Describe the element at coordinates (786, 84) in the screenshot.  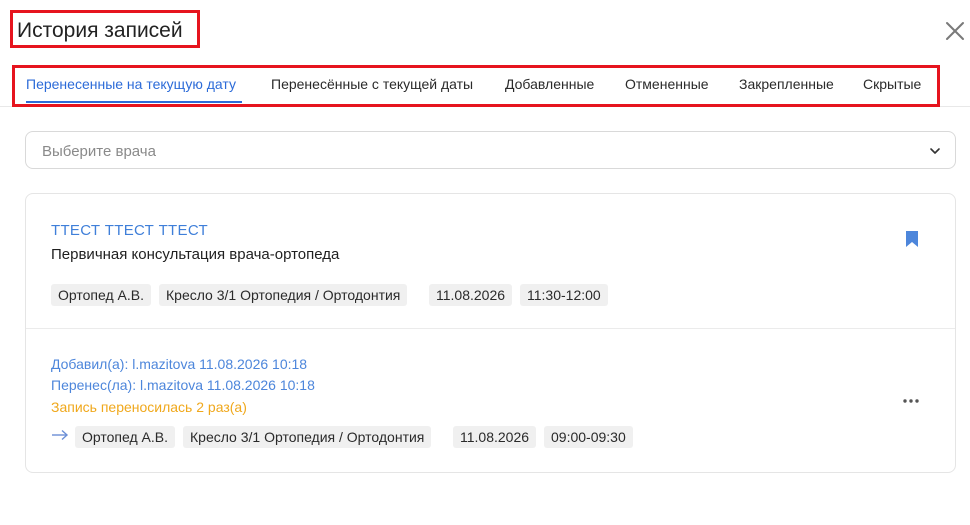
I see `tab-pinned: Закрепленные` at that location.